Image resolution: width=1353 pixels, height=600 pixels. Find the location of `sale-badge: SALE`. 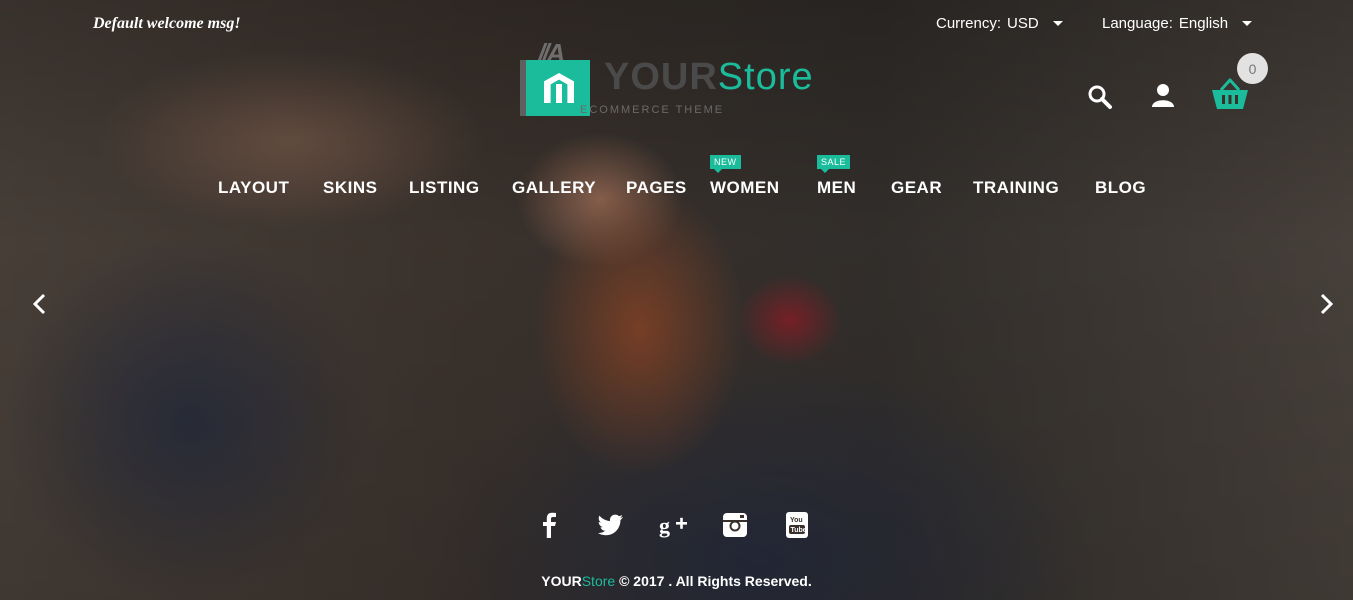

sale-badge: SALE is located at coordinates (834, 164).